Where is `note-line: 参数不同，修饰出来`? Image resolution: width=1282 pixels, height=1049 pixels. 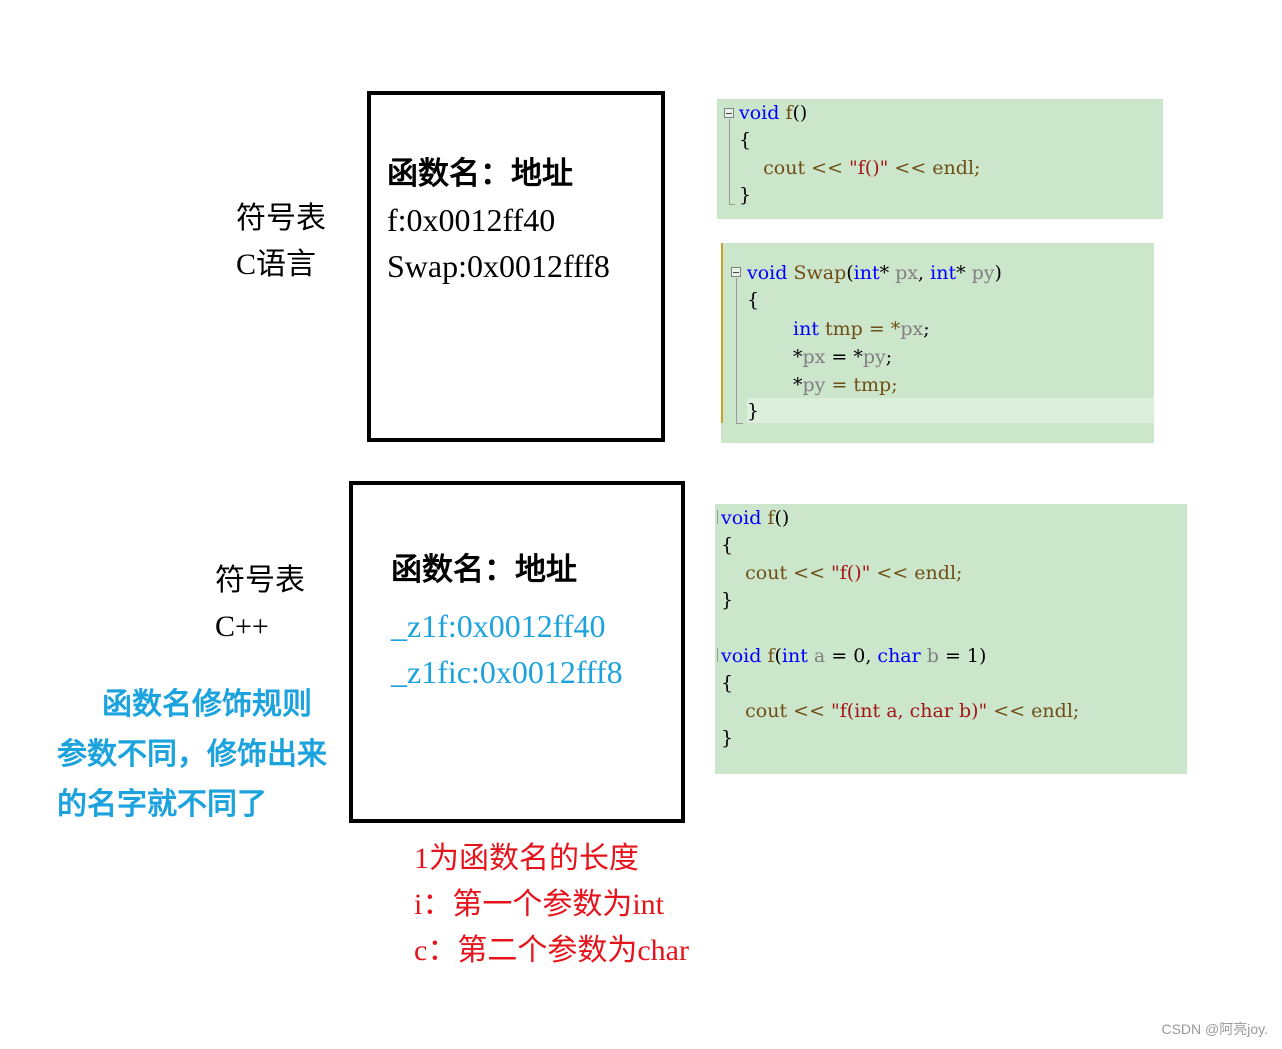
note-line: 参数不同，修饰出来 is located at coordinates (192, 754).